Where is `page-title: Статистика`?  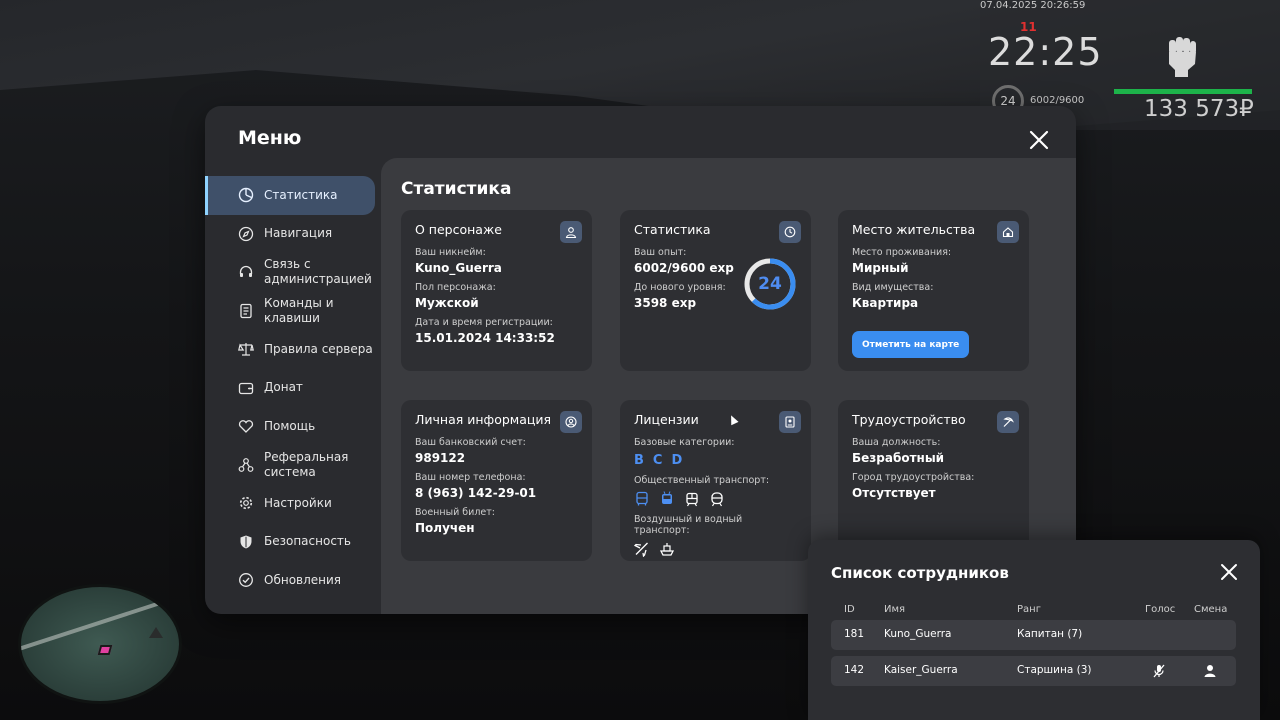 page-title: Статистика is located at coordinates (456, 189).